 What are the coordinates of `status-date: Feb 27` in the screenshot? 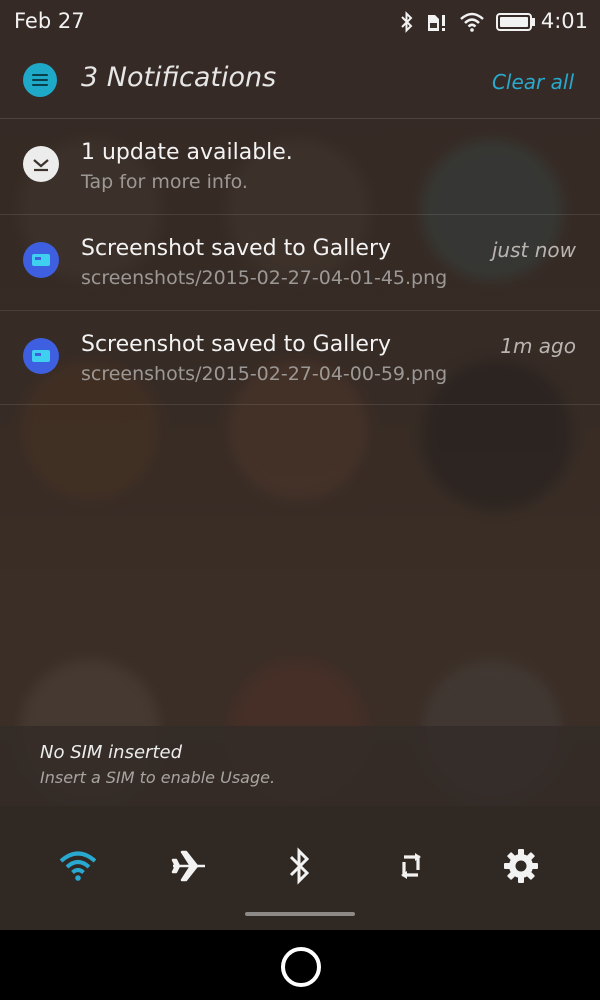 It's located at (49, 21).